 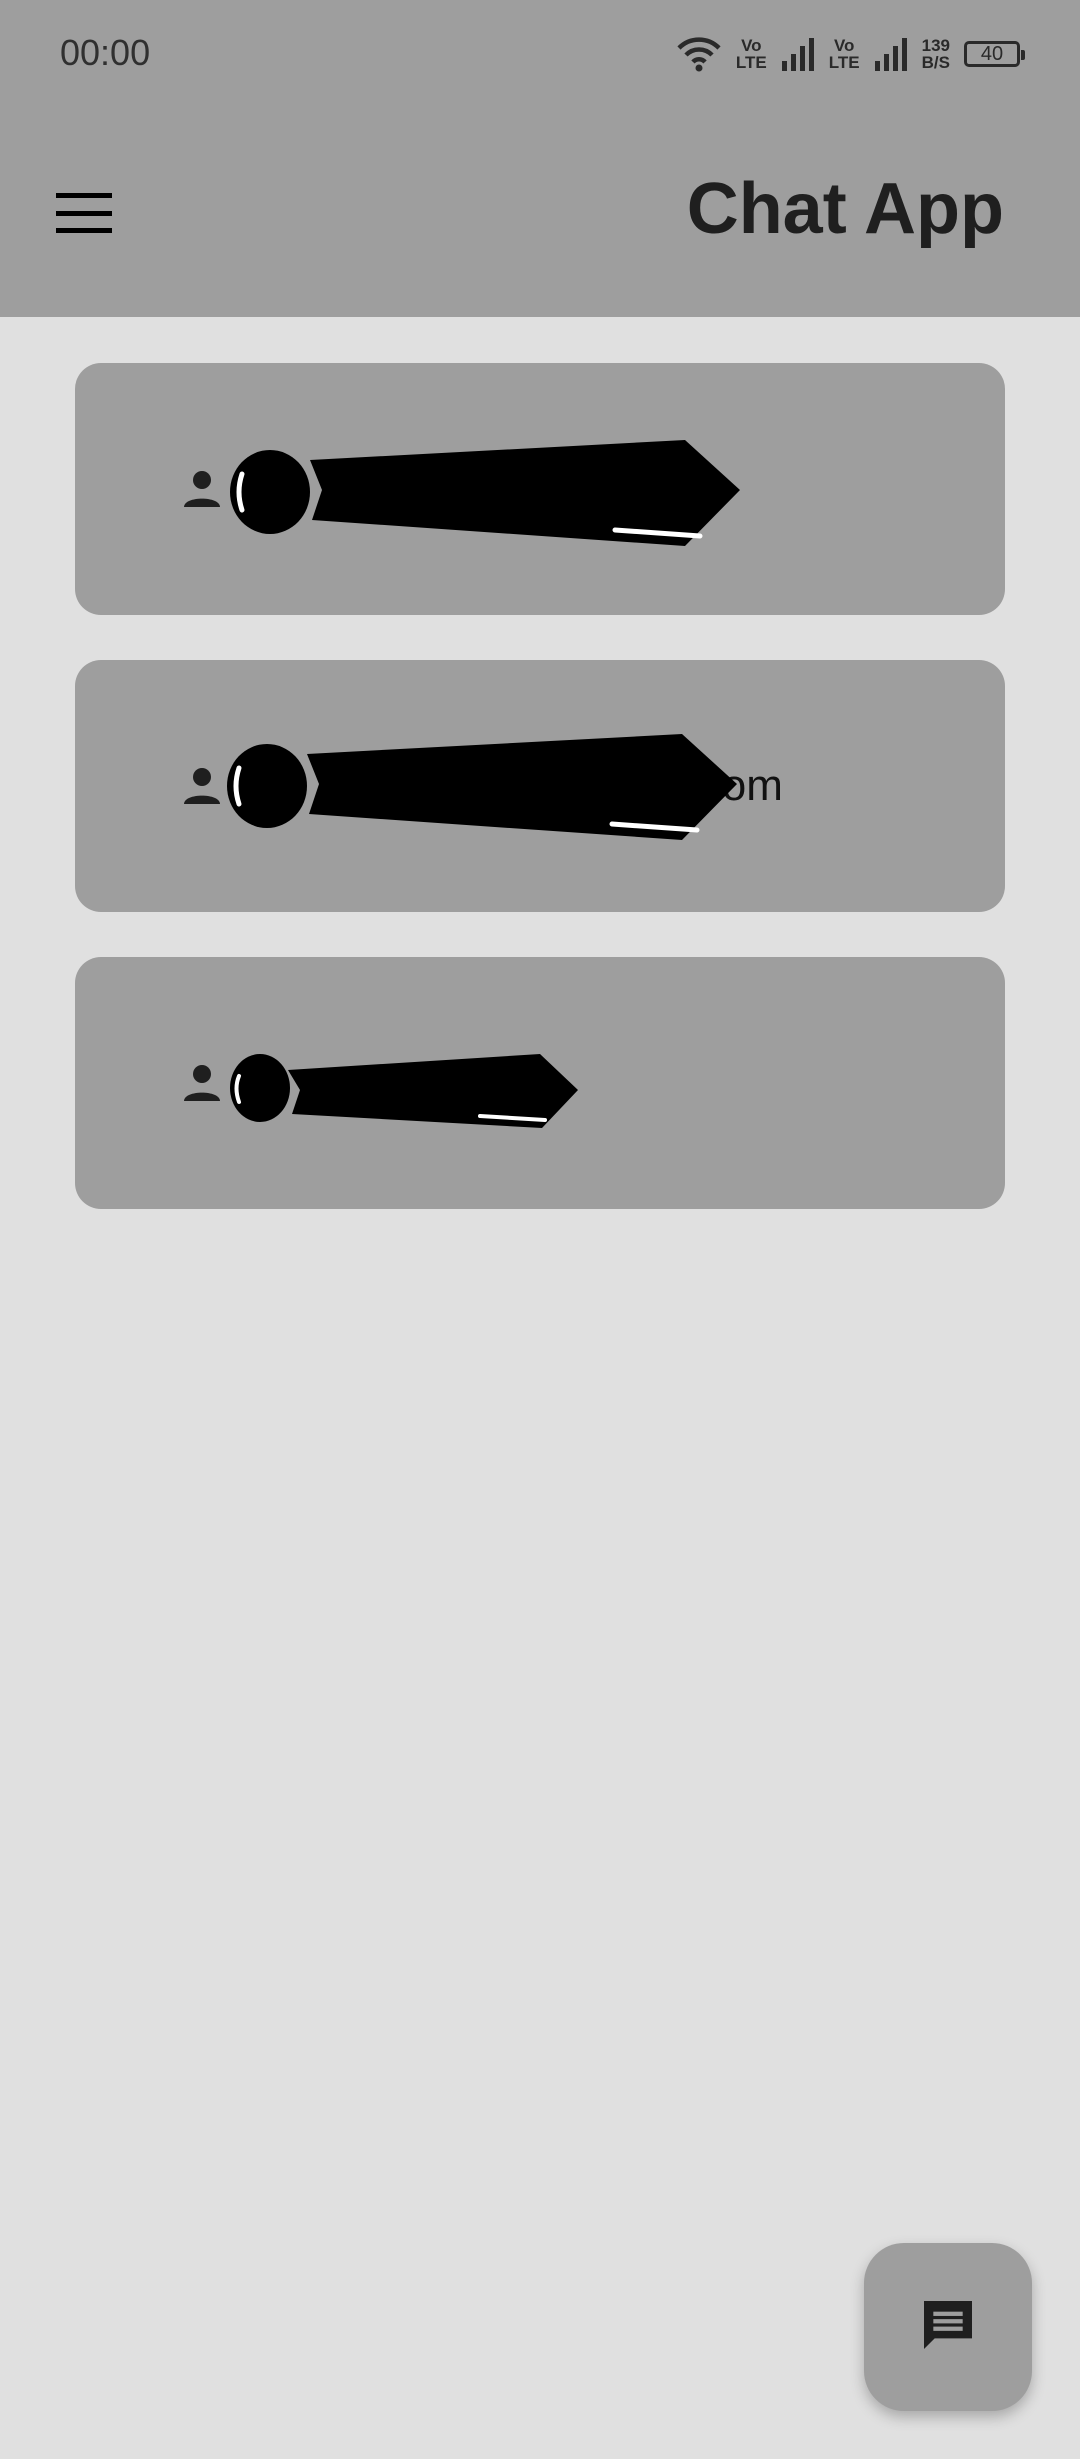 What do you see at coordinates (540, 158) in the screenshot?
I see `app-bar: 00:00 Vo LTE Vo LTE 139 B/S 40 Chat App` at bounding box center [540, 158].